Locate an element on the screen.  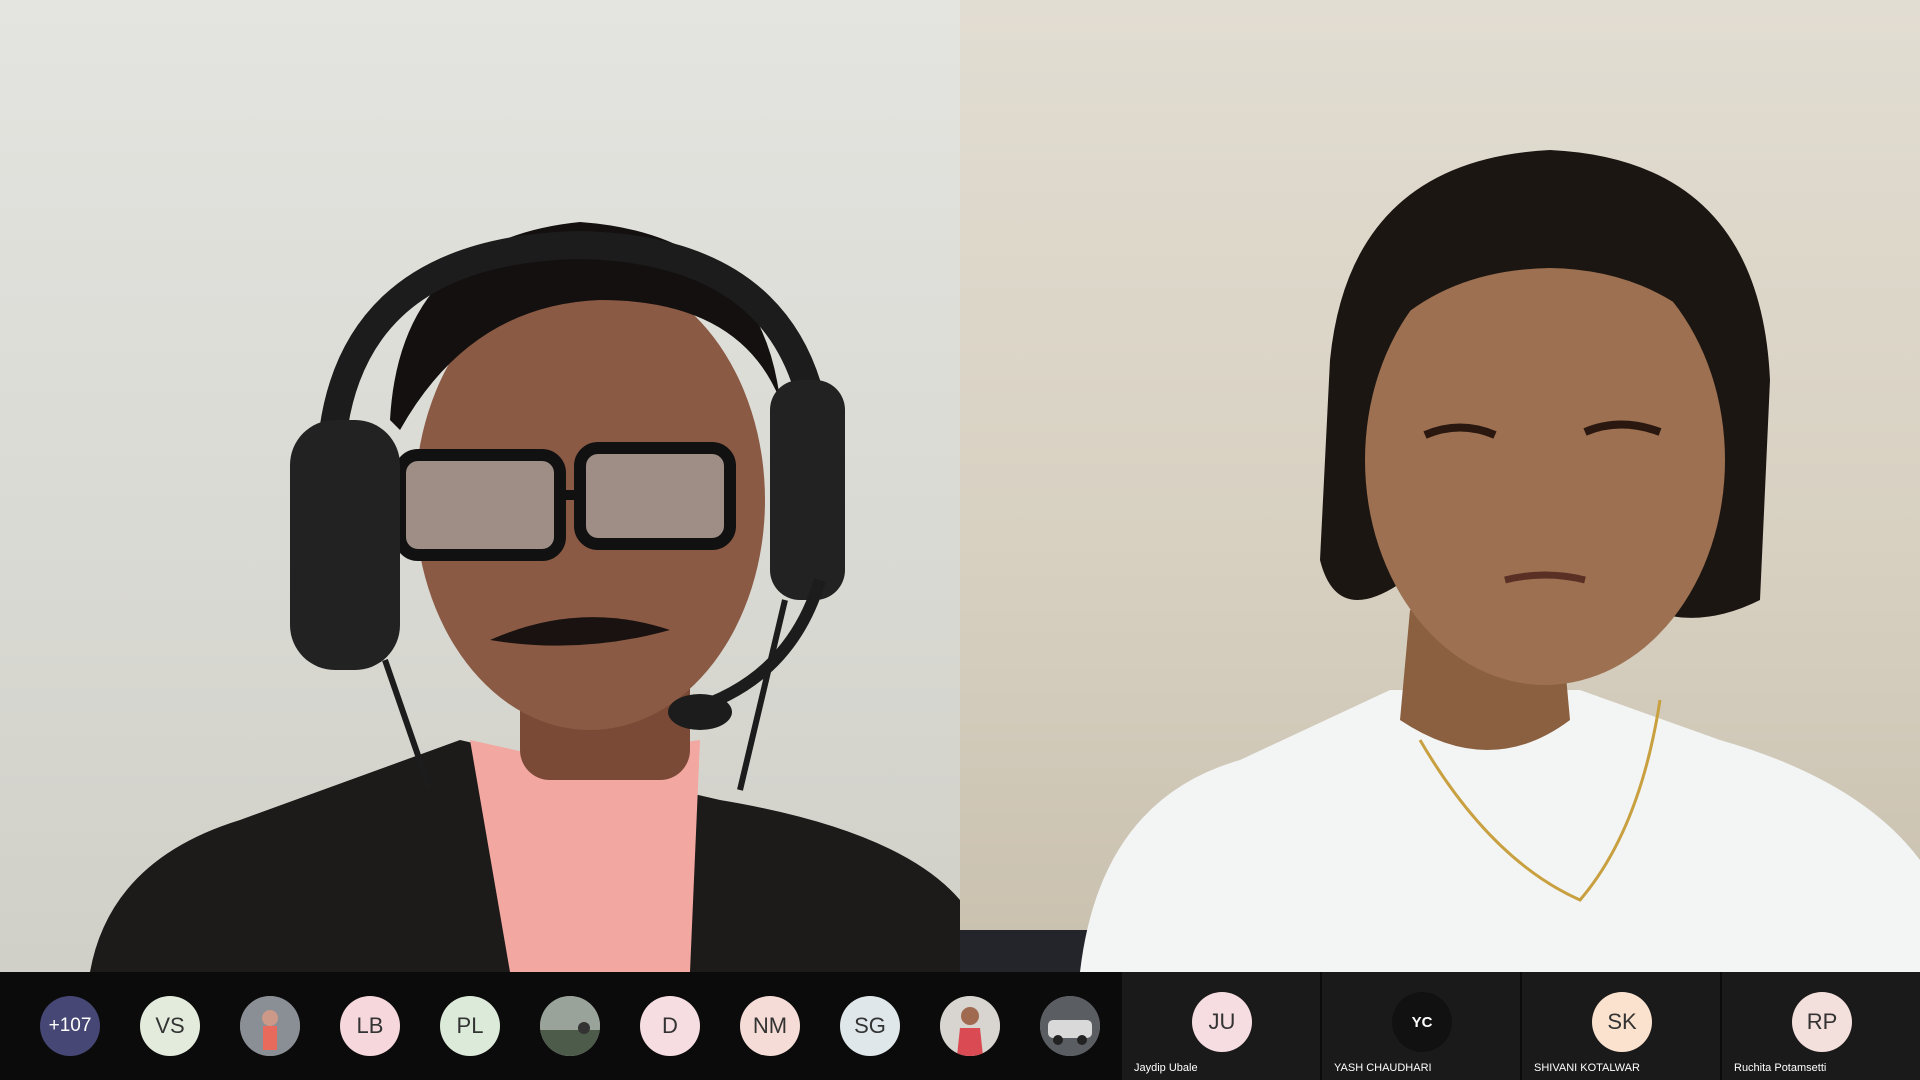
avatar-vs: VS is located at coordinates (170, 1026).